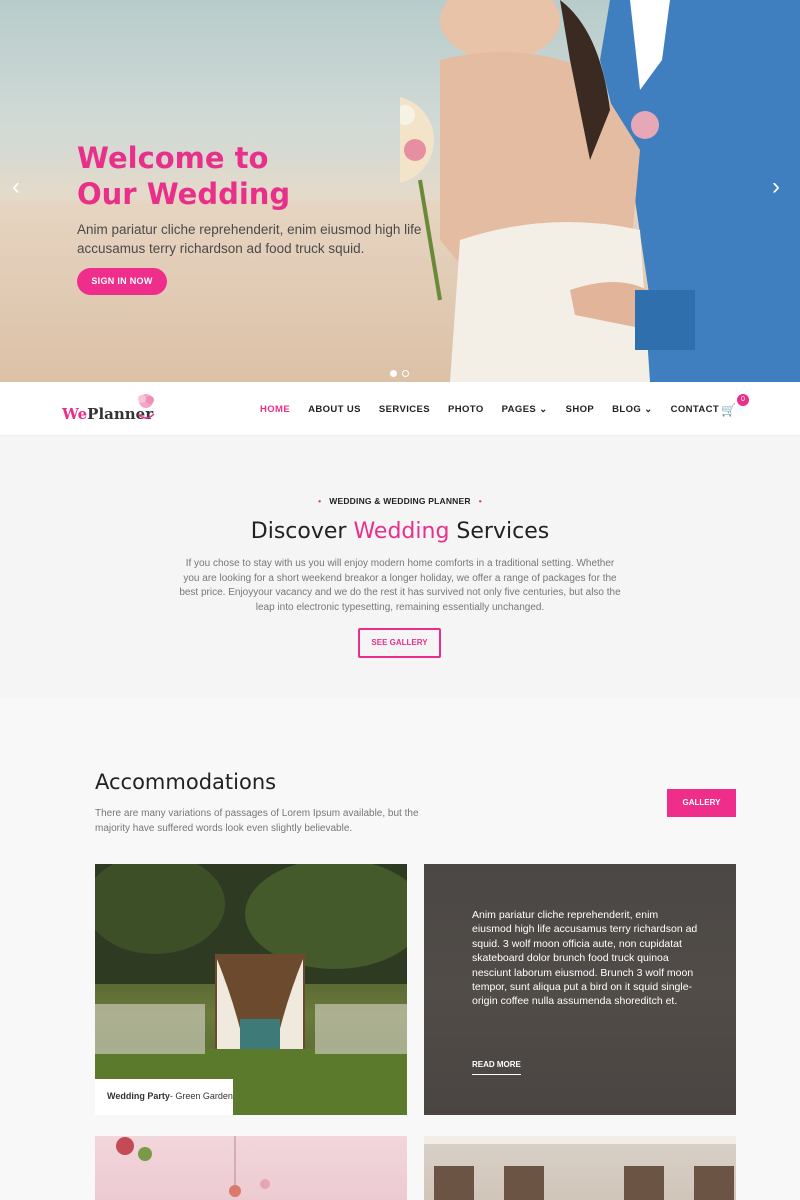 The height and width of the screenshot is (1200, 800). I want to click on accommodation-card-flowers, so click(251, 1168).